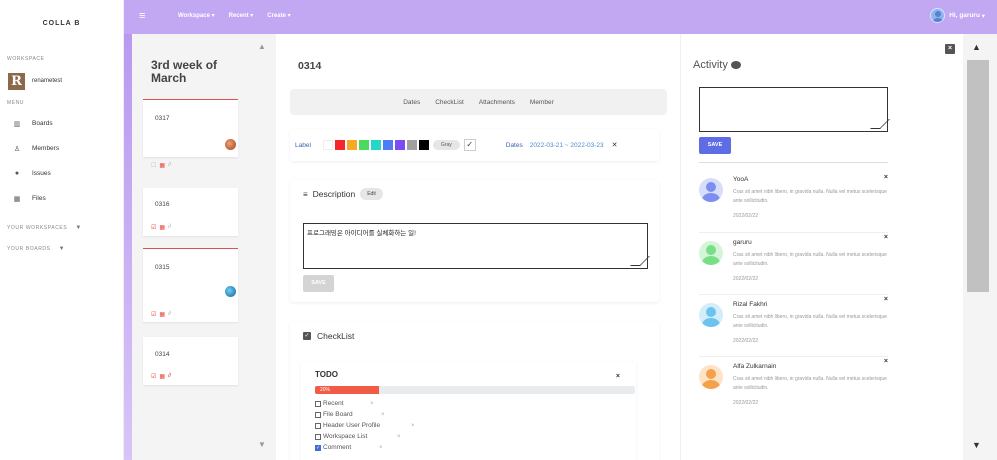  What do you see at coordinates (446, 145) in the screenshot?
I see `label-name-pill: Gray` at bounding box center [446, 145].